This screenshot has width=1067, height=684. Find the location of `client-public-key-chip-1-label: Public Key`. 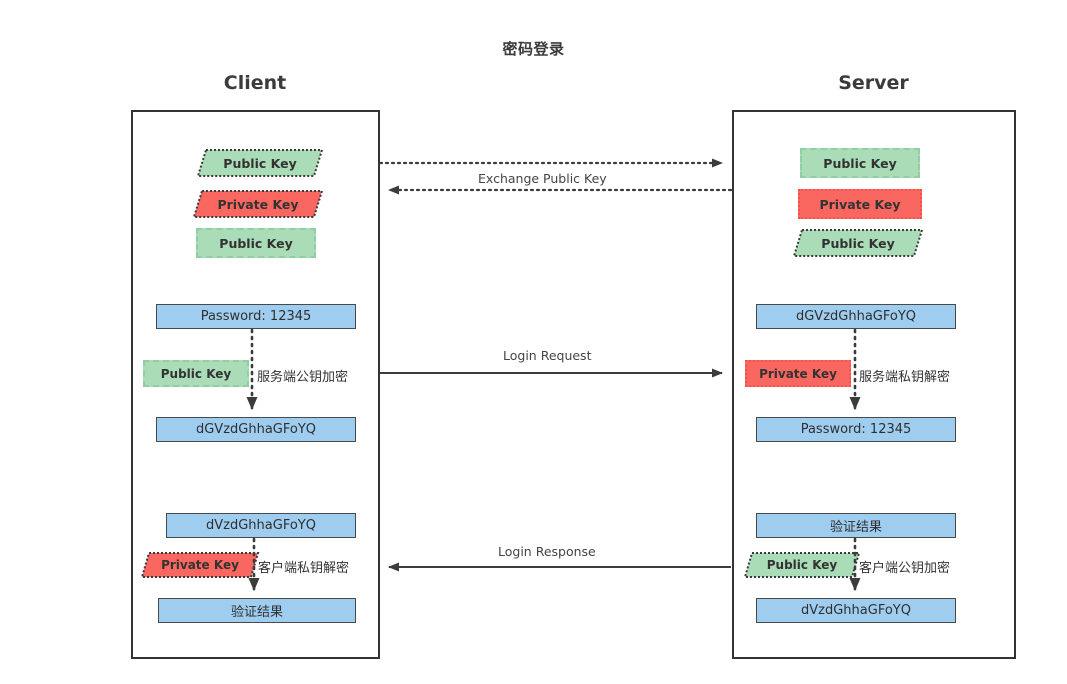

client-public-key-chip-1-label: Public Key is located at coordinates (260, 163).